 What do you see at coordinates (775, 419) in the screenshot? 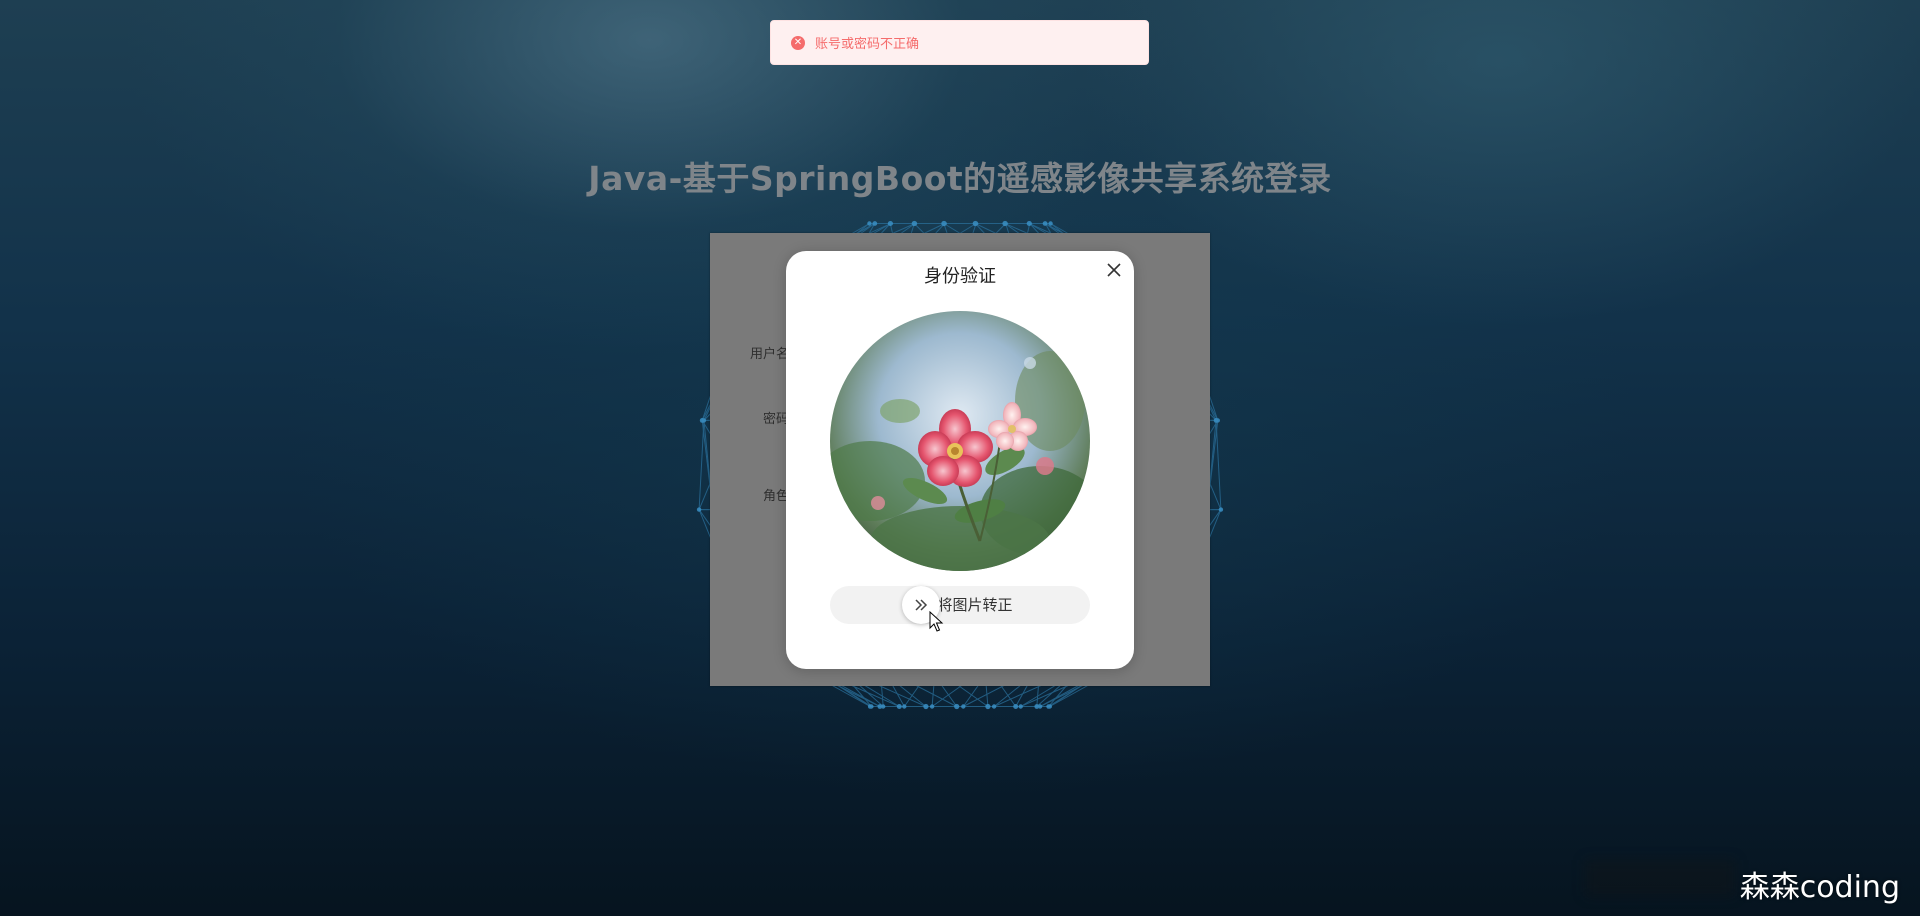
I see `password-label: 密码` at bounding box center [775, 419].